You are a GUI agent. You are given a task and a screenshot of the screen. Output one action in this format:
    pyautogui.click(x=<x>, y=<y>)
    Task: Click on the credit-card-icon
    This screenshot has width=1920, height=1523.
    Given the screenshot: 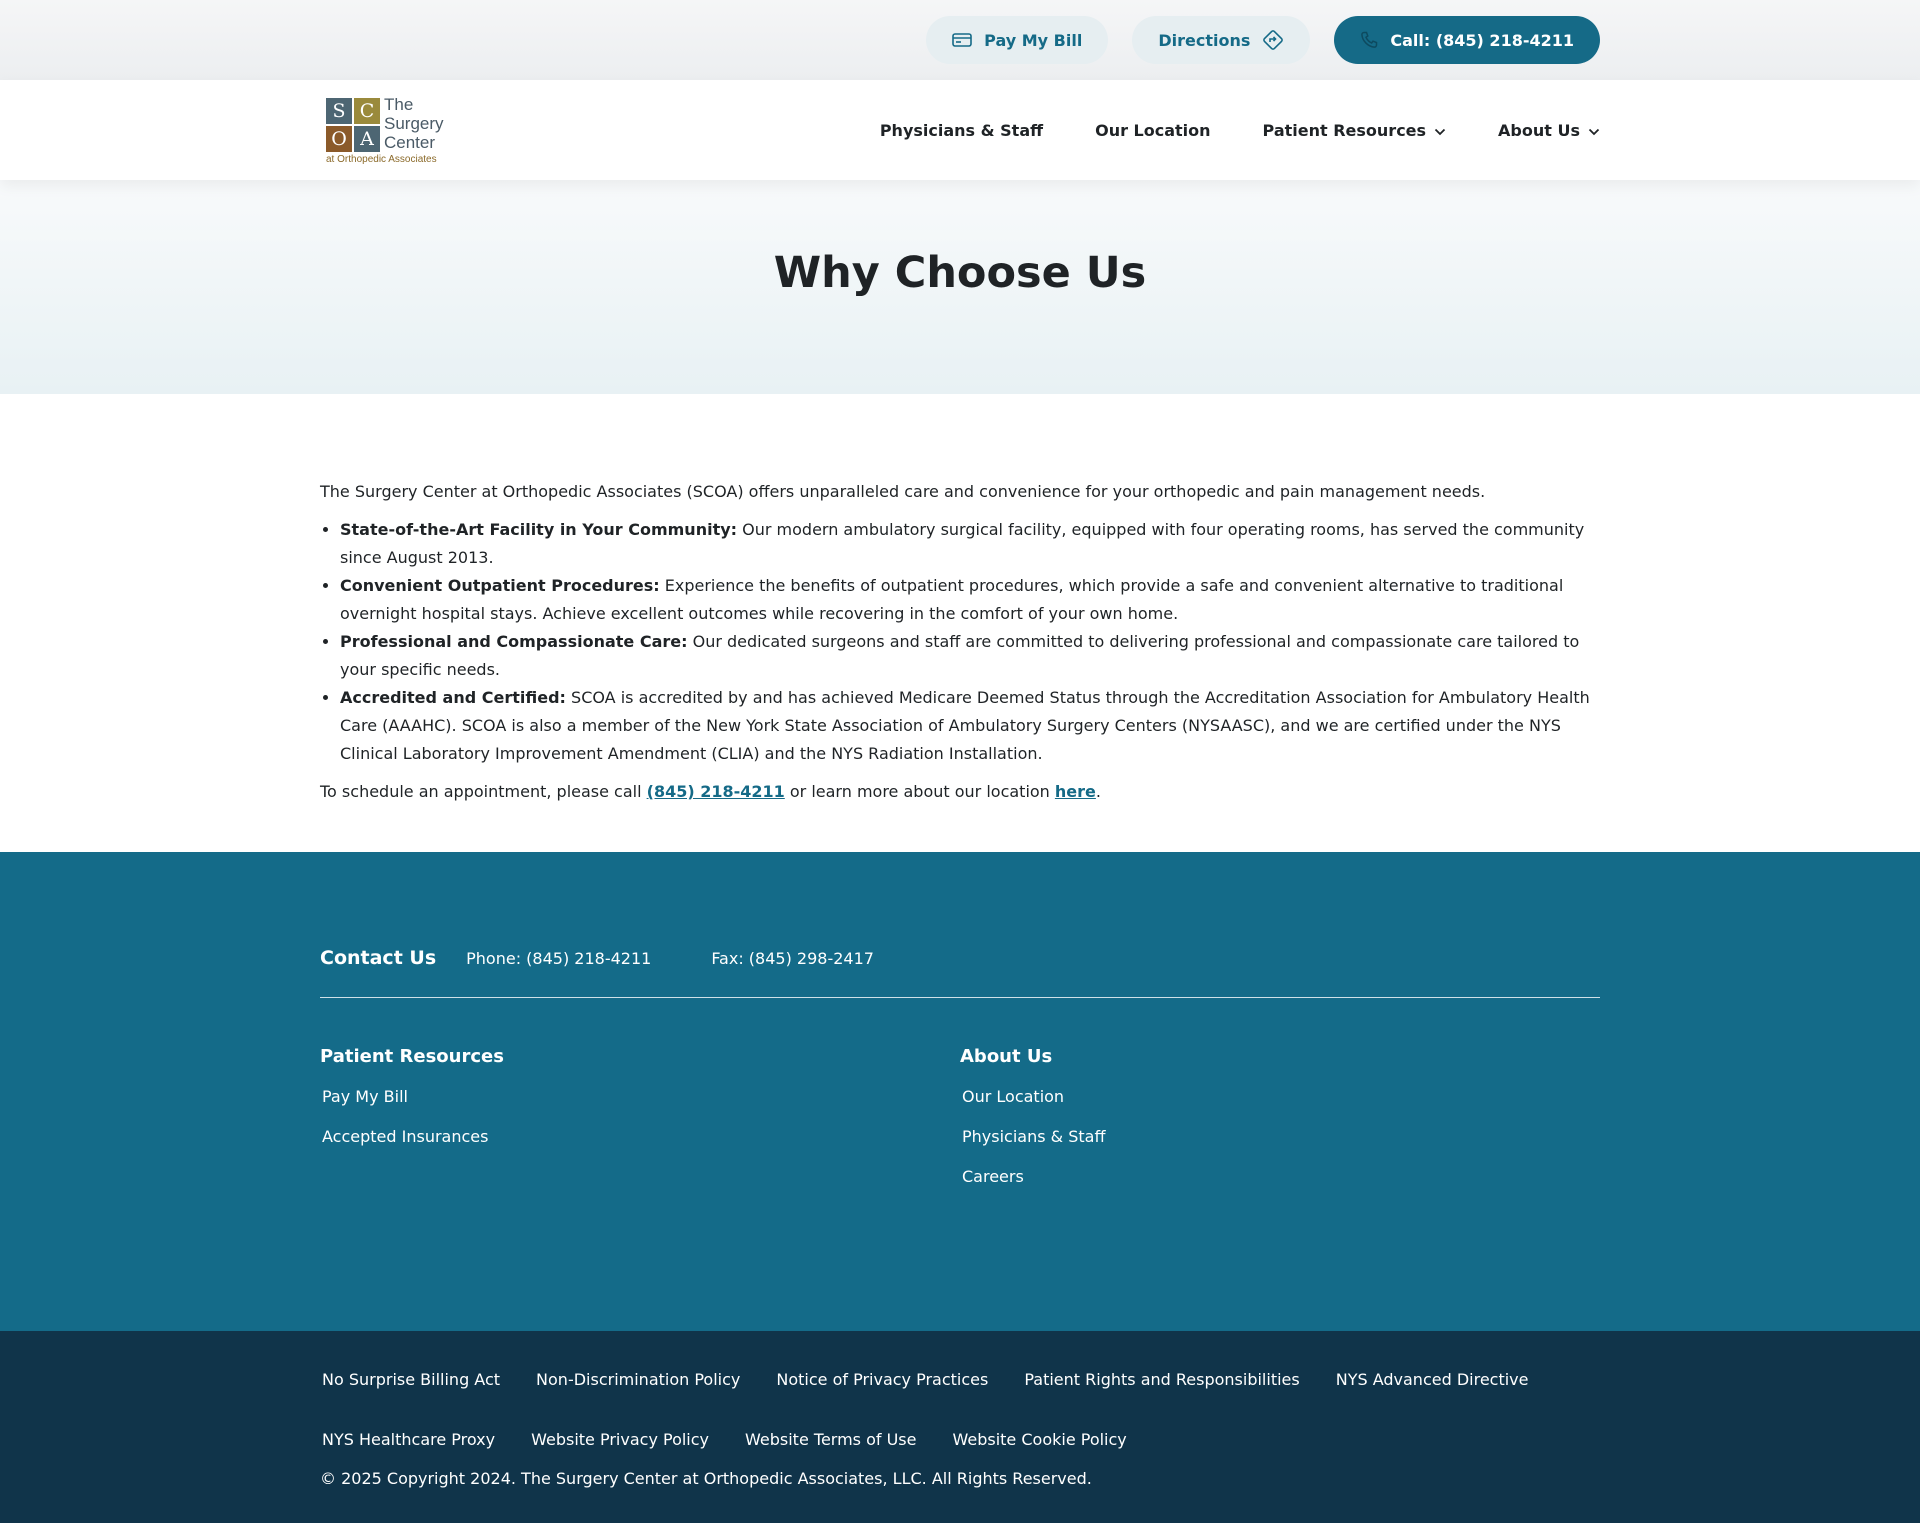 What is the action you would take?
    pyautogui.click(x=962, y=40)
    